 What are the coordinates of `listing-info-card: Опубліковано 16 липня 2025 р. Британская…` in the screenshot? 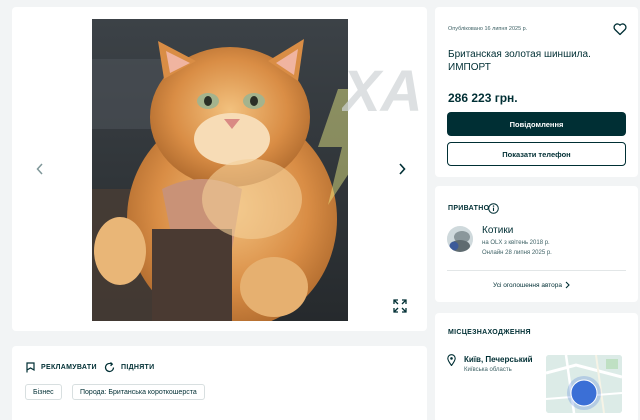 It's located at (536, 92).